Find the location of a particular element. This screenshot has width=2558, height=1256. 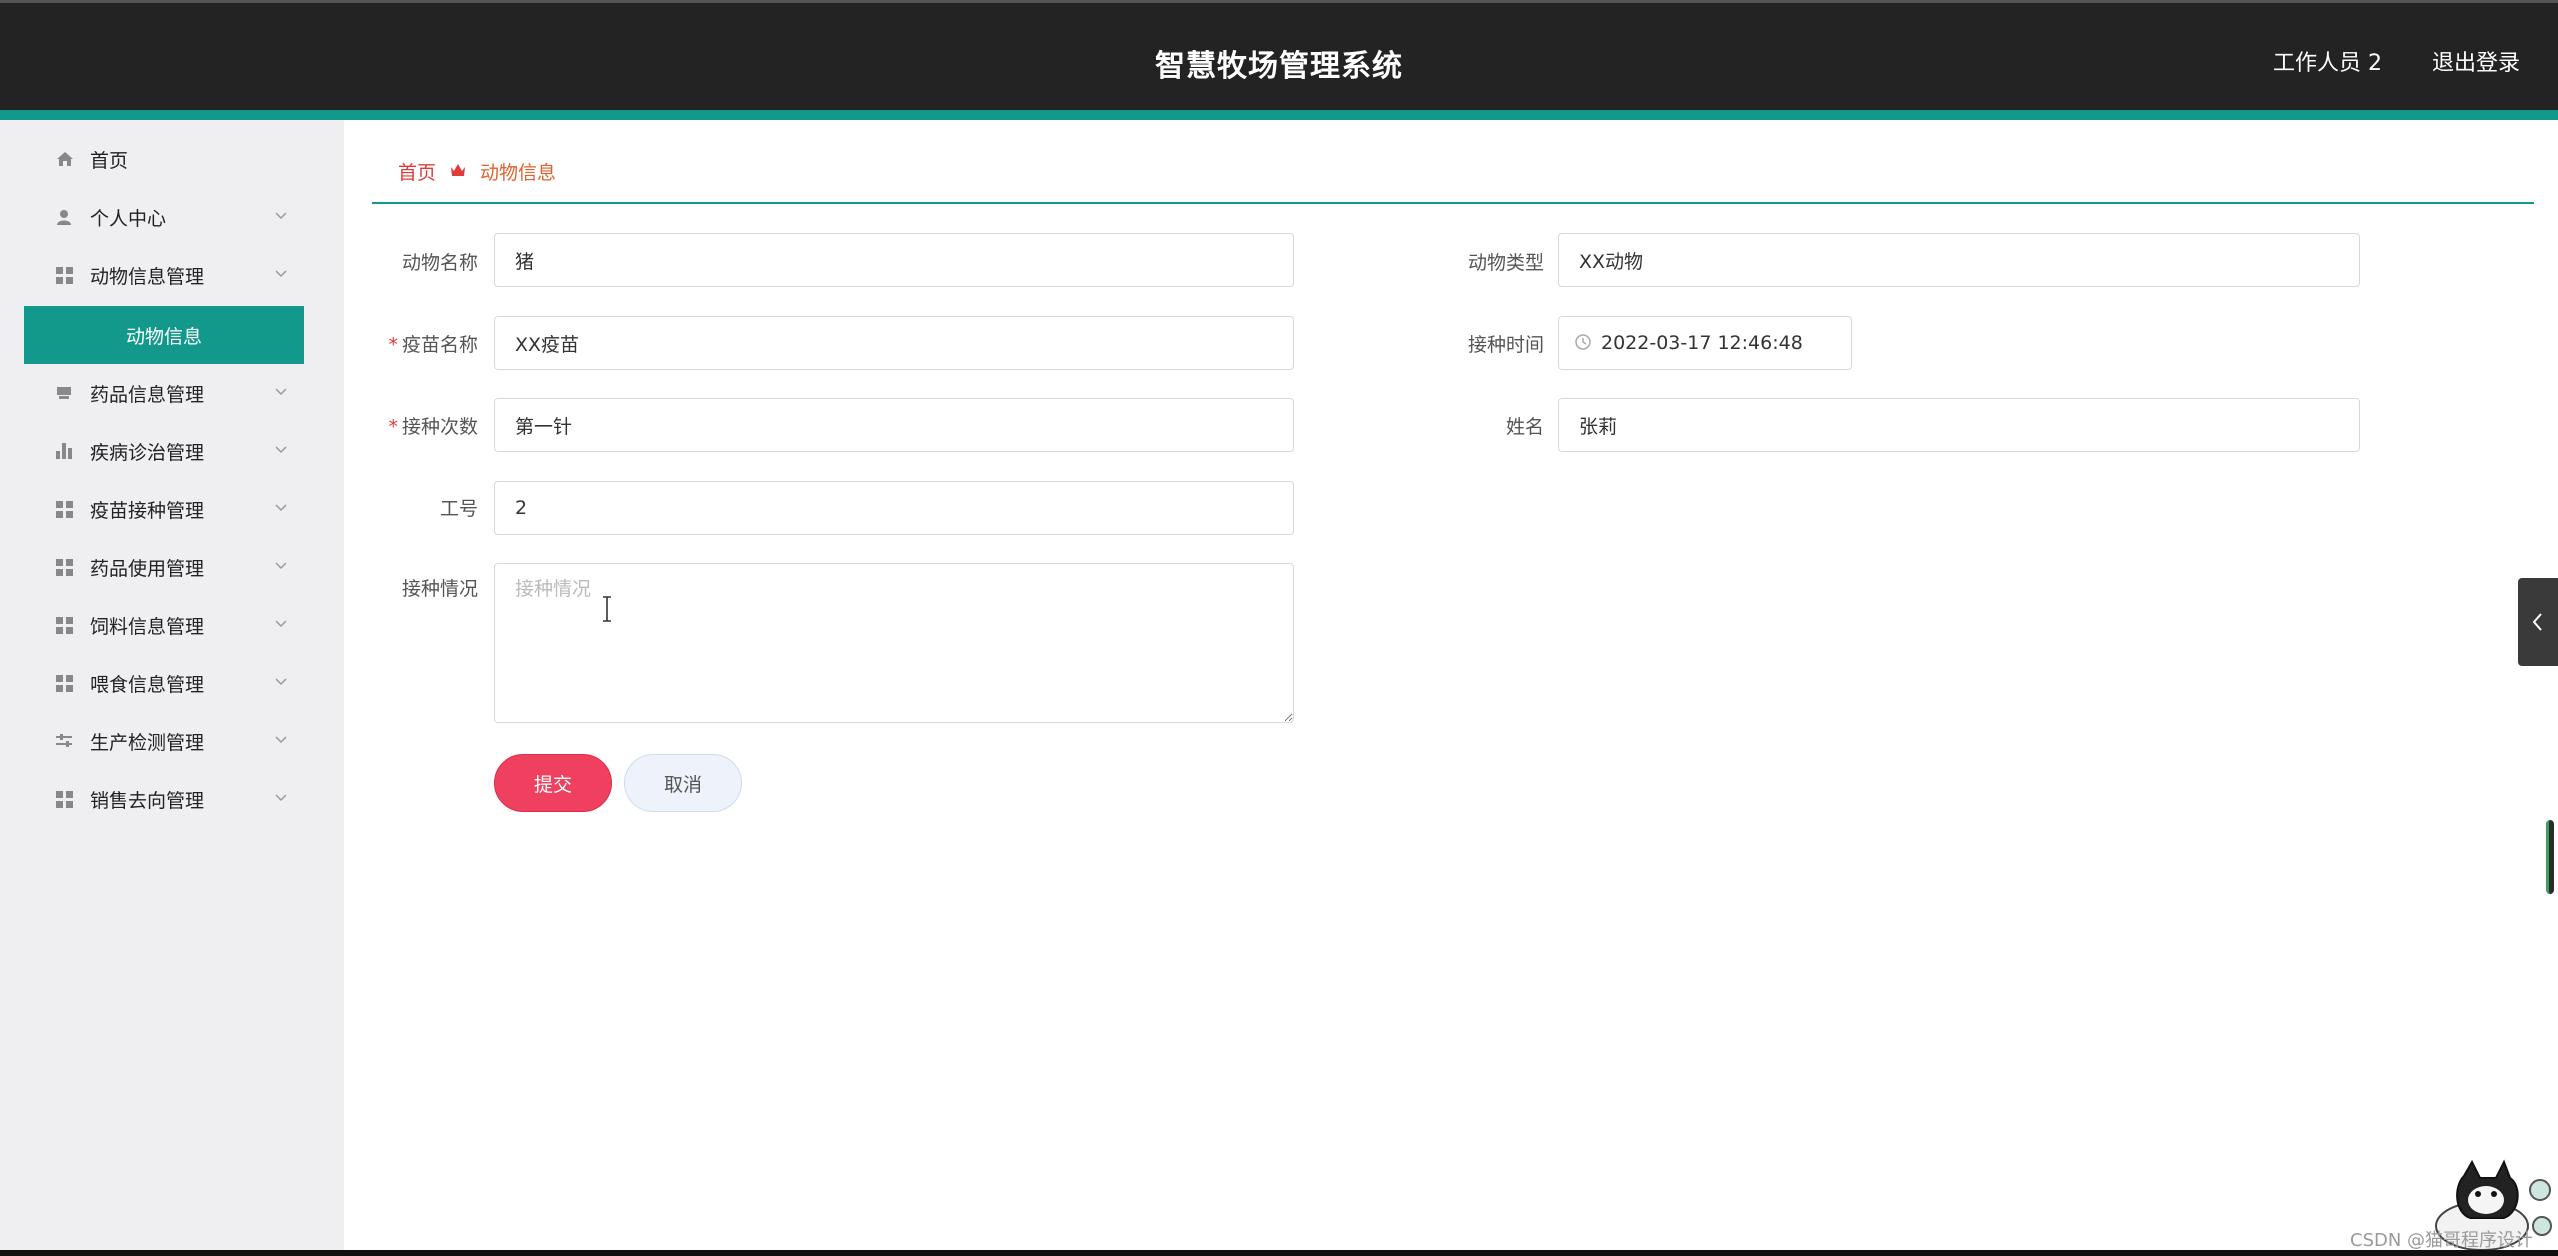

staff-id-input is located at coordinates (894, 508).